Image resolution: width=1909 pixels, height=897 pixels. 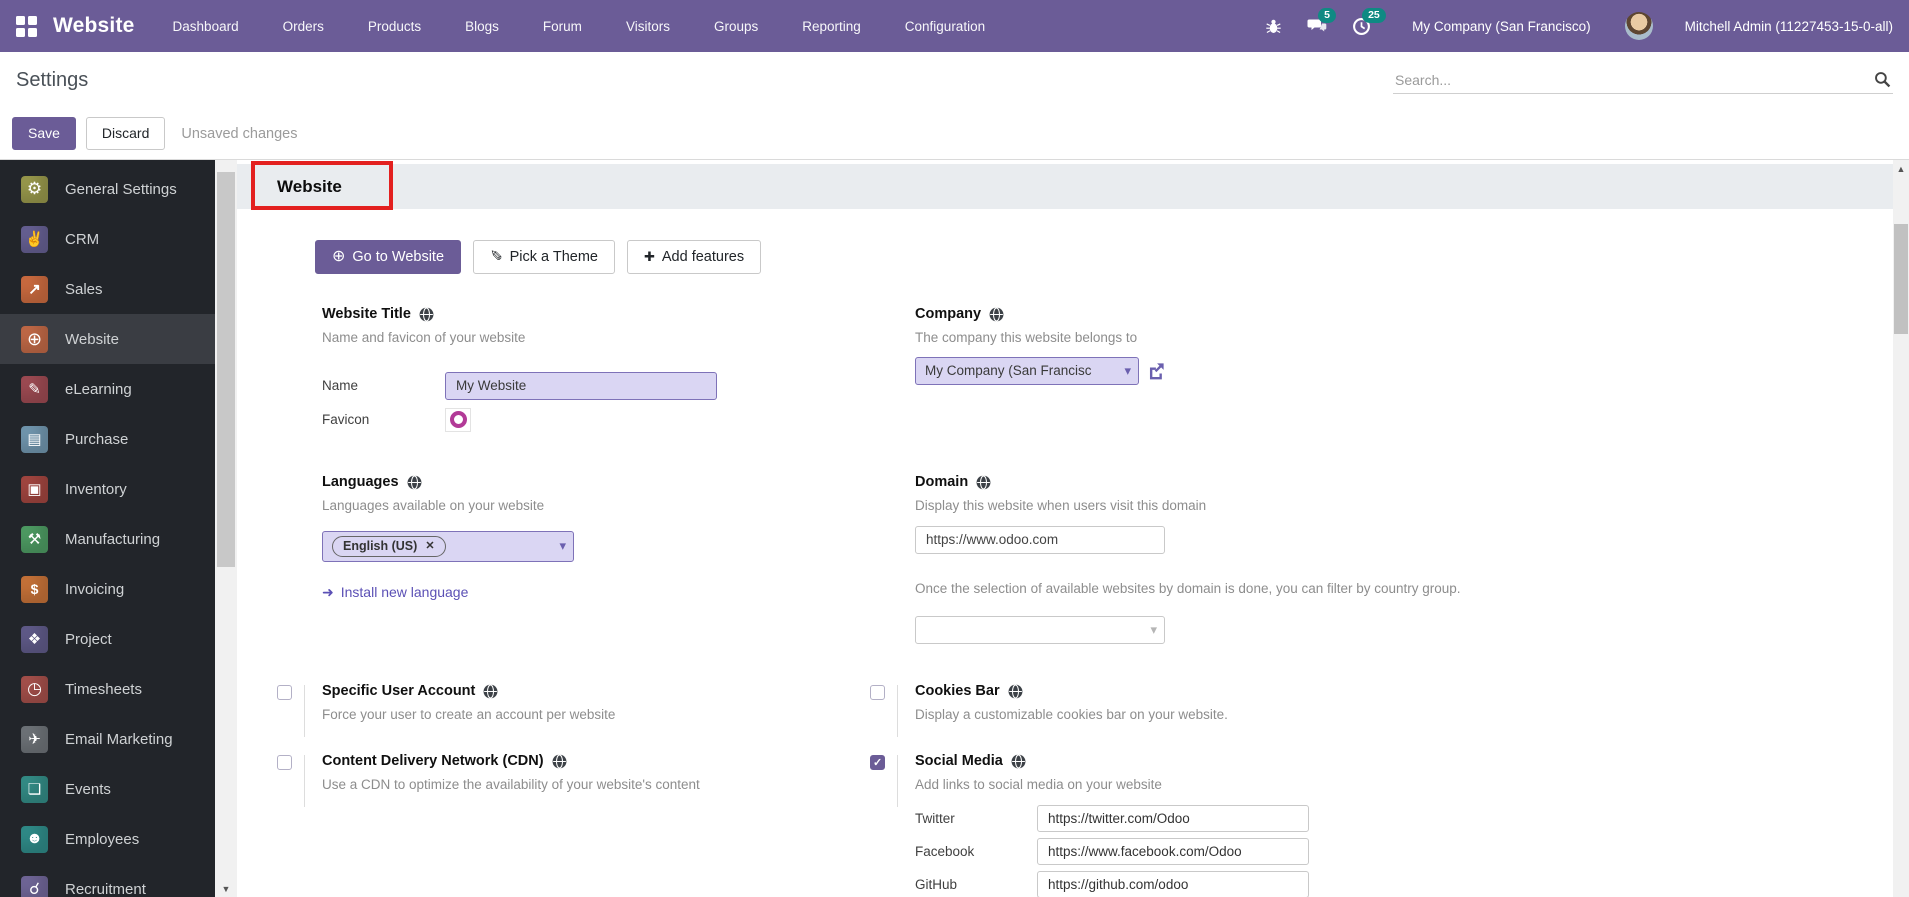 What do you see at coordinates (1027, 370) in the screenshot?
I see `company-select: My Company (San Francisc` at bounding box center [1027, 370].